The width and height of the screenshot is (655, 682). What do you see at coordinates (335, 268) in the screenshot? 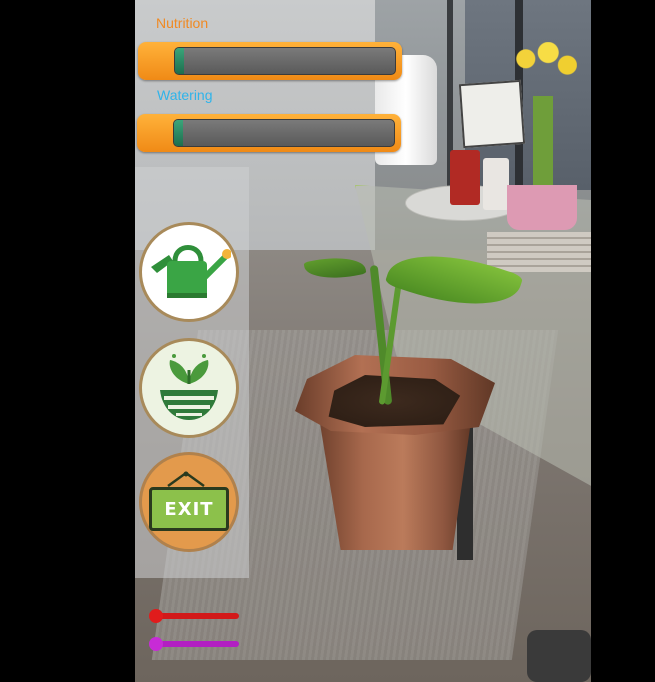
I see `plant-leaf` at bounding box center [335, 268].